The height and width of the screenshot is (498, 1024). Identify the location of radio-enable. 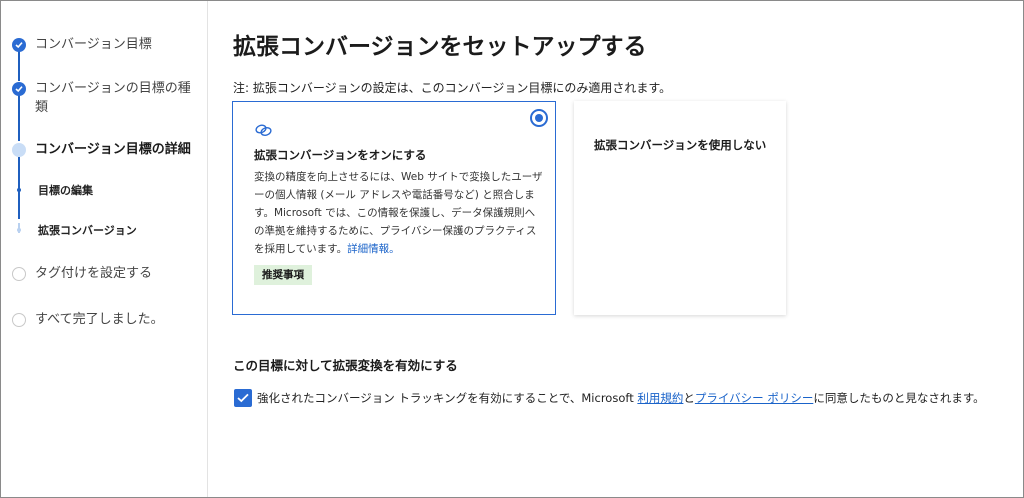
(539, 118).